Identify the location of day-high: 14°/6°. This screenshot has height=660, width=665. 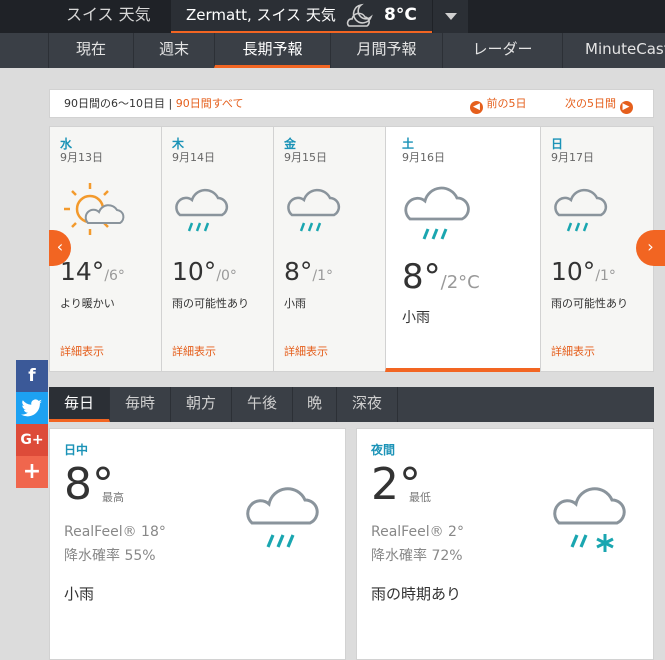
(92, 271).